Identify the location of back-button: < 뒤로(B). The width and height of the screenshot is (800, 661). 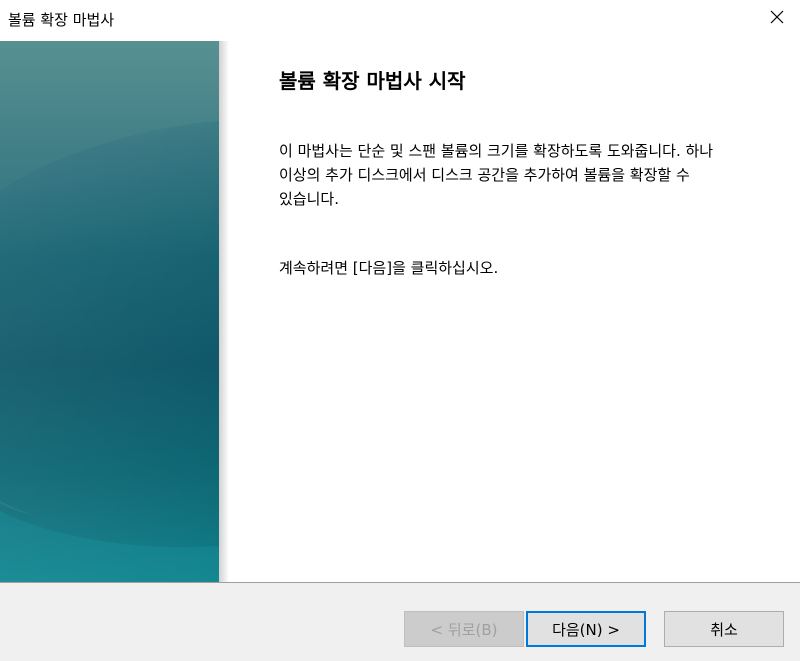
(464, 629).